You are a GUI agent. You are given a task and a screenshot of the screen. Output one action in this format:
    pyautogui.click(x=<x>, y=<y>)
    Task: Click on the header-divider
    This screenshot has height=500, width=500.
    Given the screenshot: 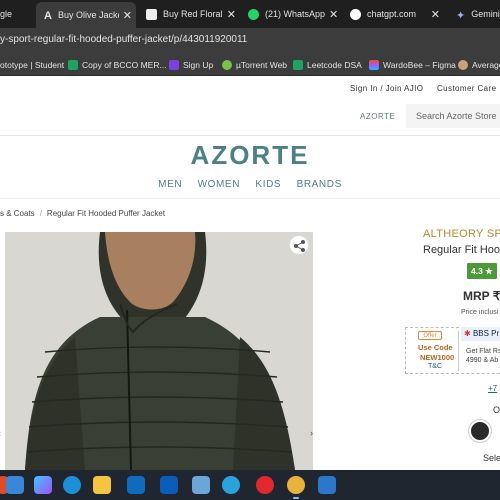 What is the action you would take?
    pyautogui.click(x=250, y=135)
    